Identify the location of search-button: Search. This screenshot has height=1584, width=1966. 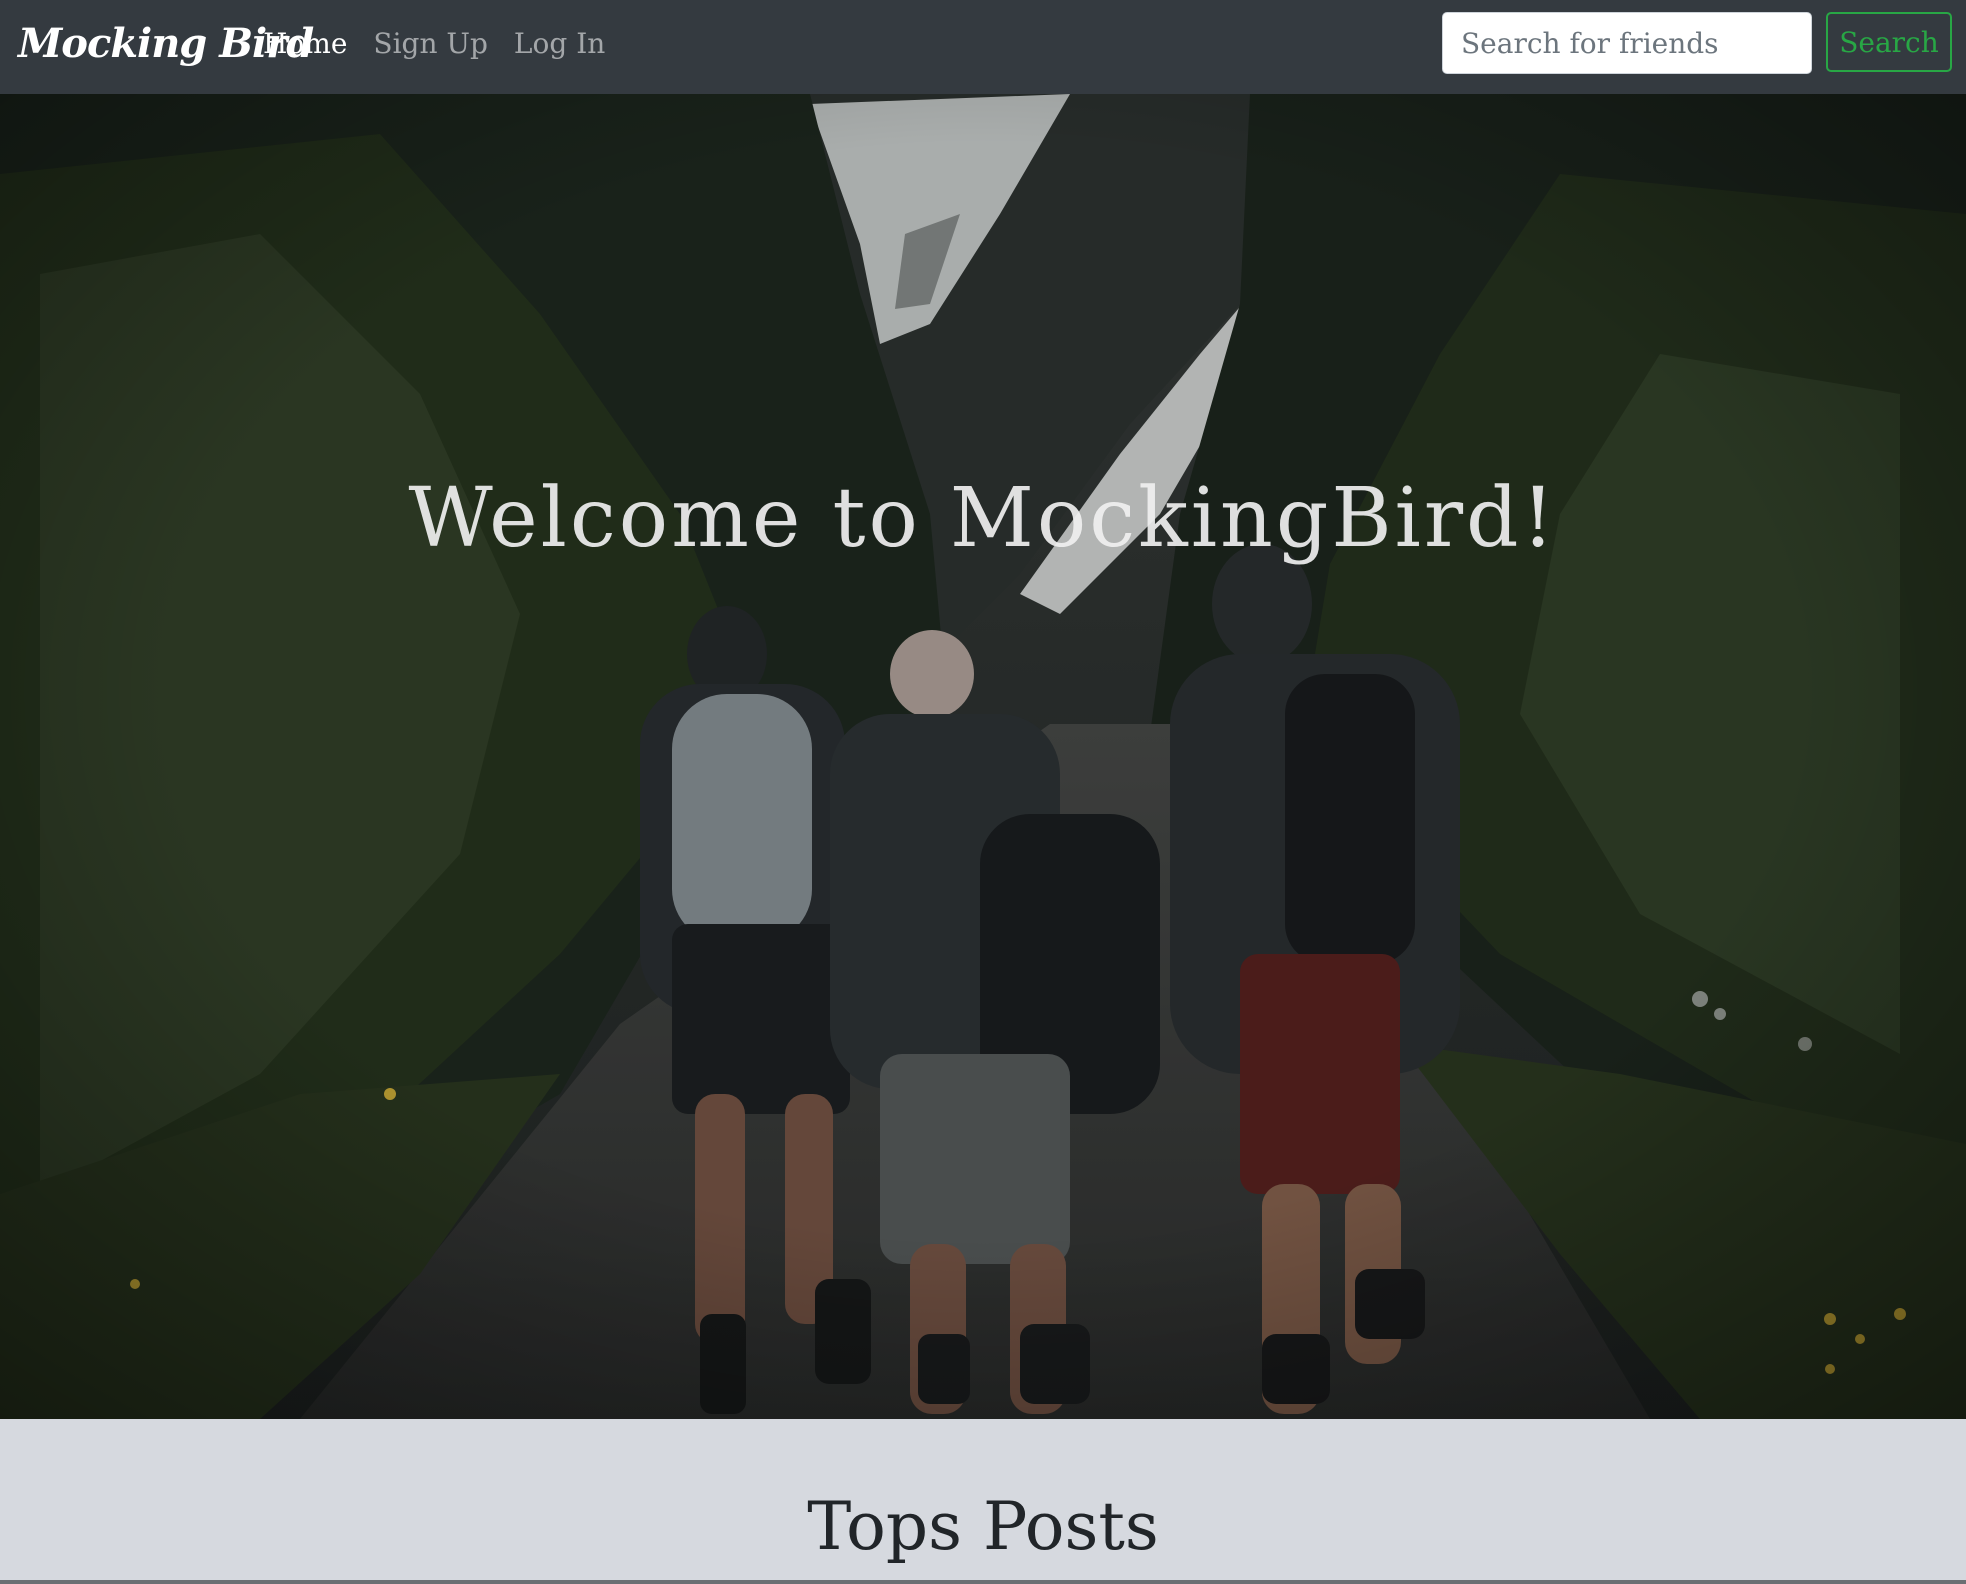
(1889, 42).